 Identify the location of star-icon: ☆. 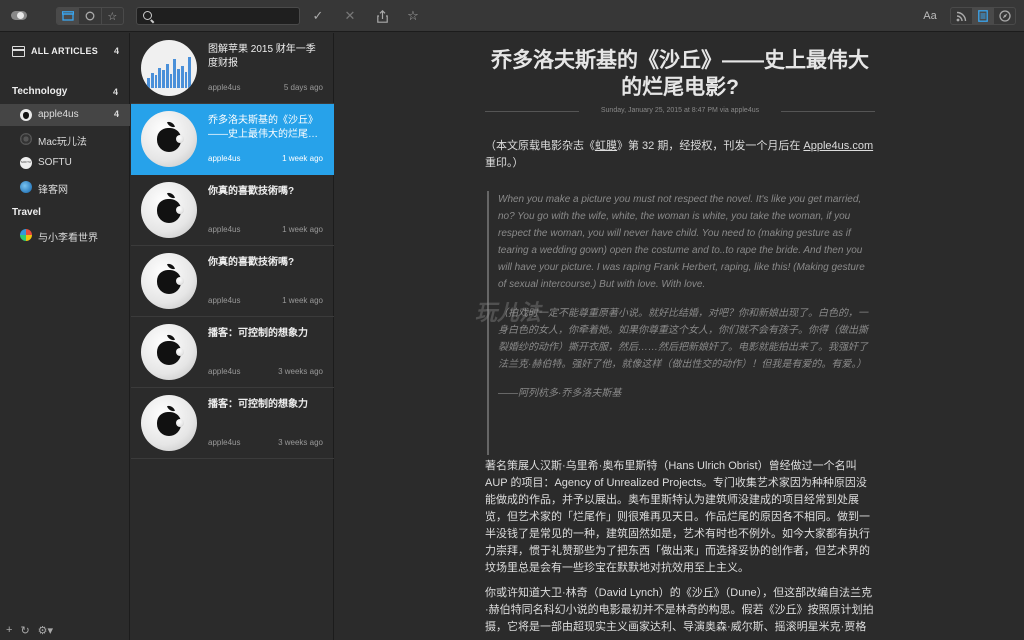
(413, 16).